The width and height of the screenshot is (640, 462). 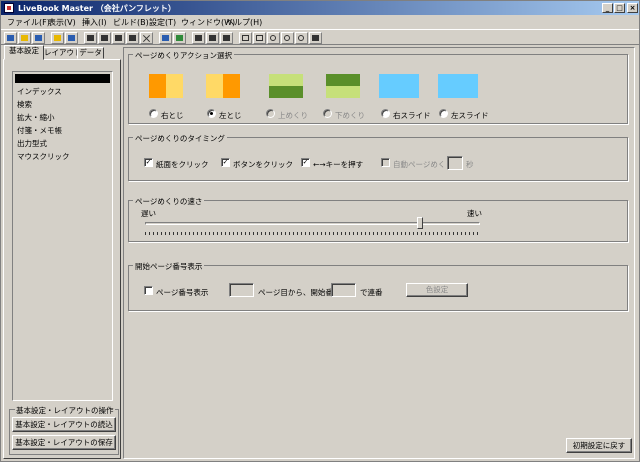 I want to click on open-folder-icon, so click(x=24, y=38).